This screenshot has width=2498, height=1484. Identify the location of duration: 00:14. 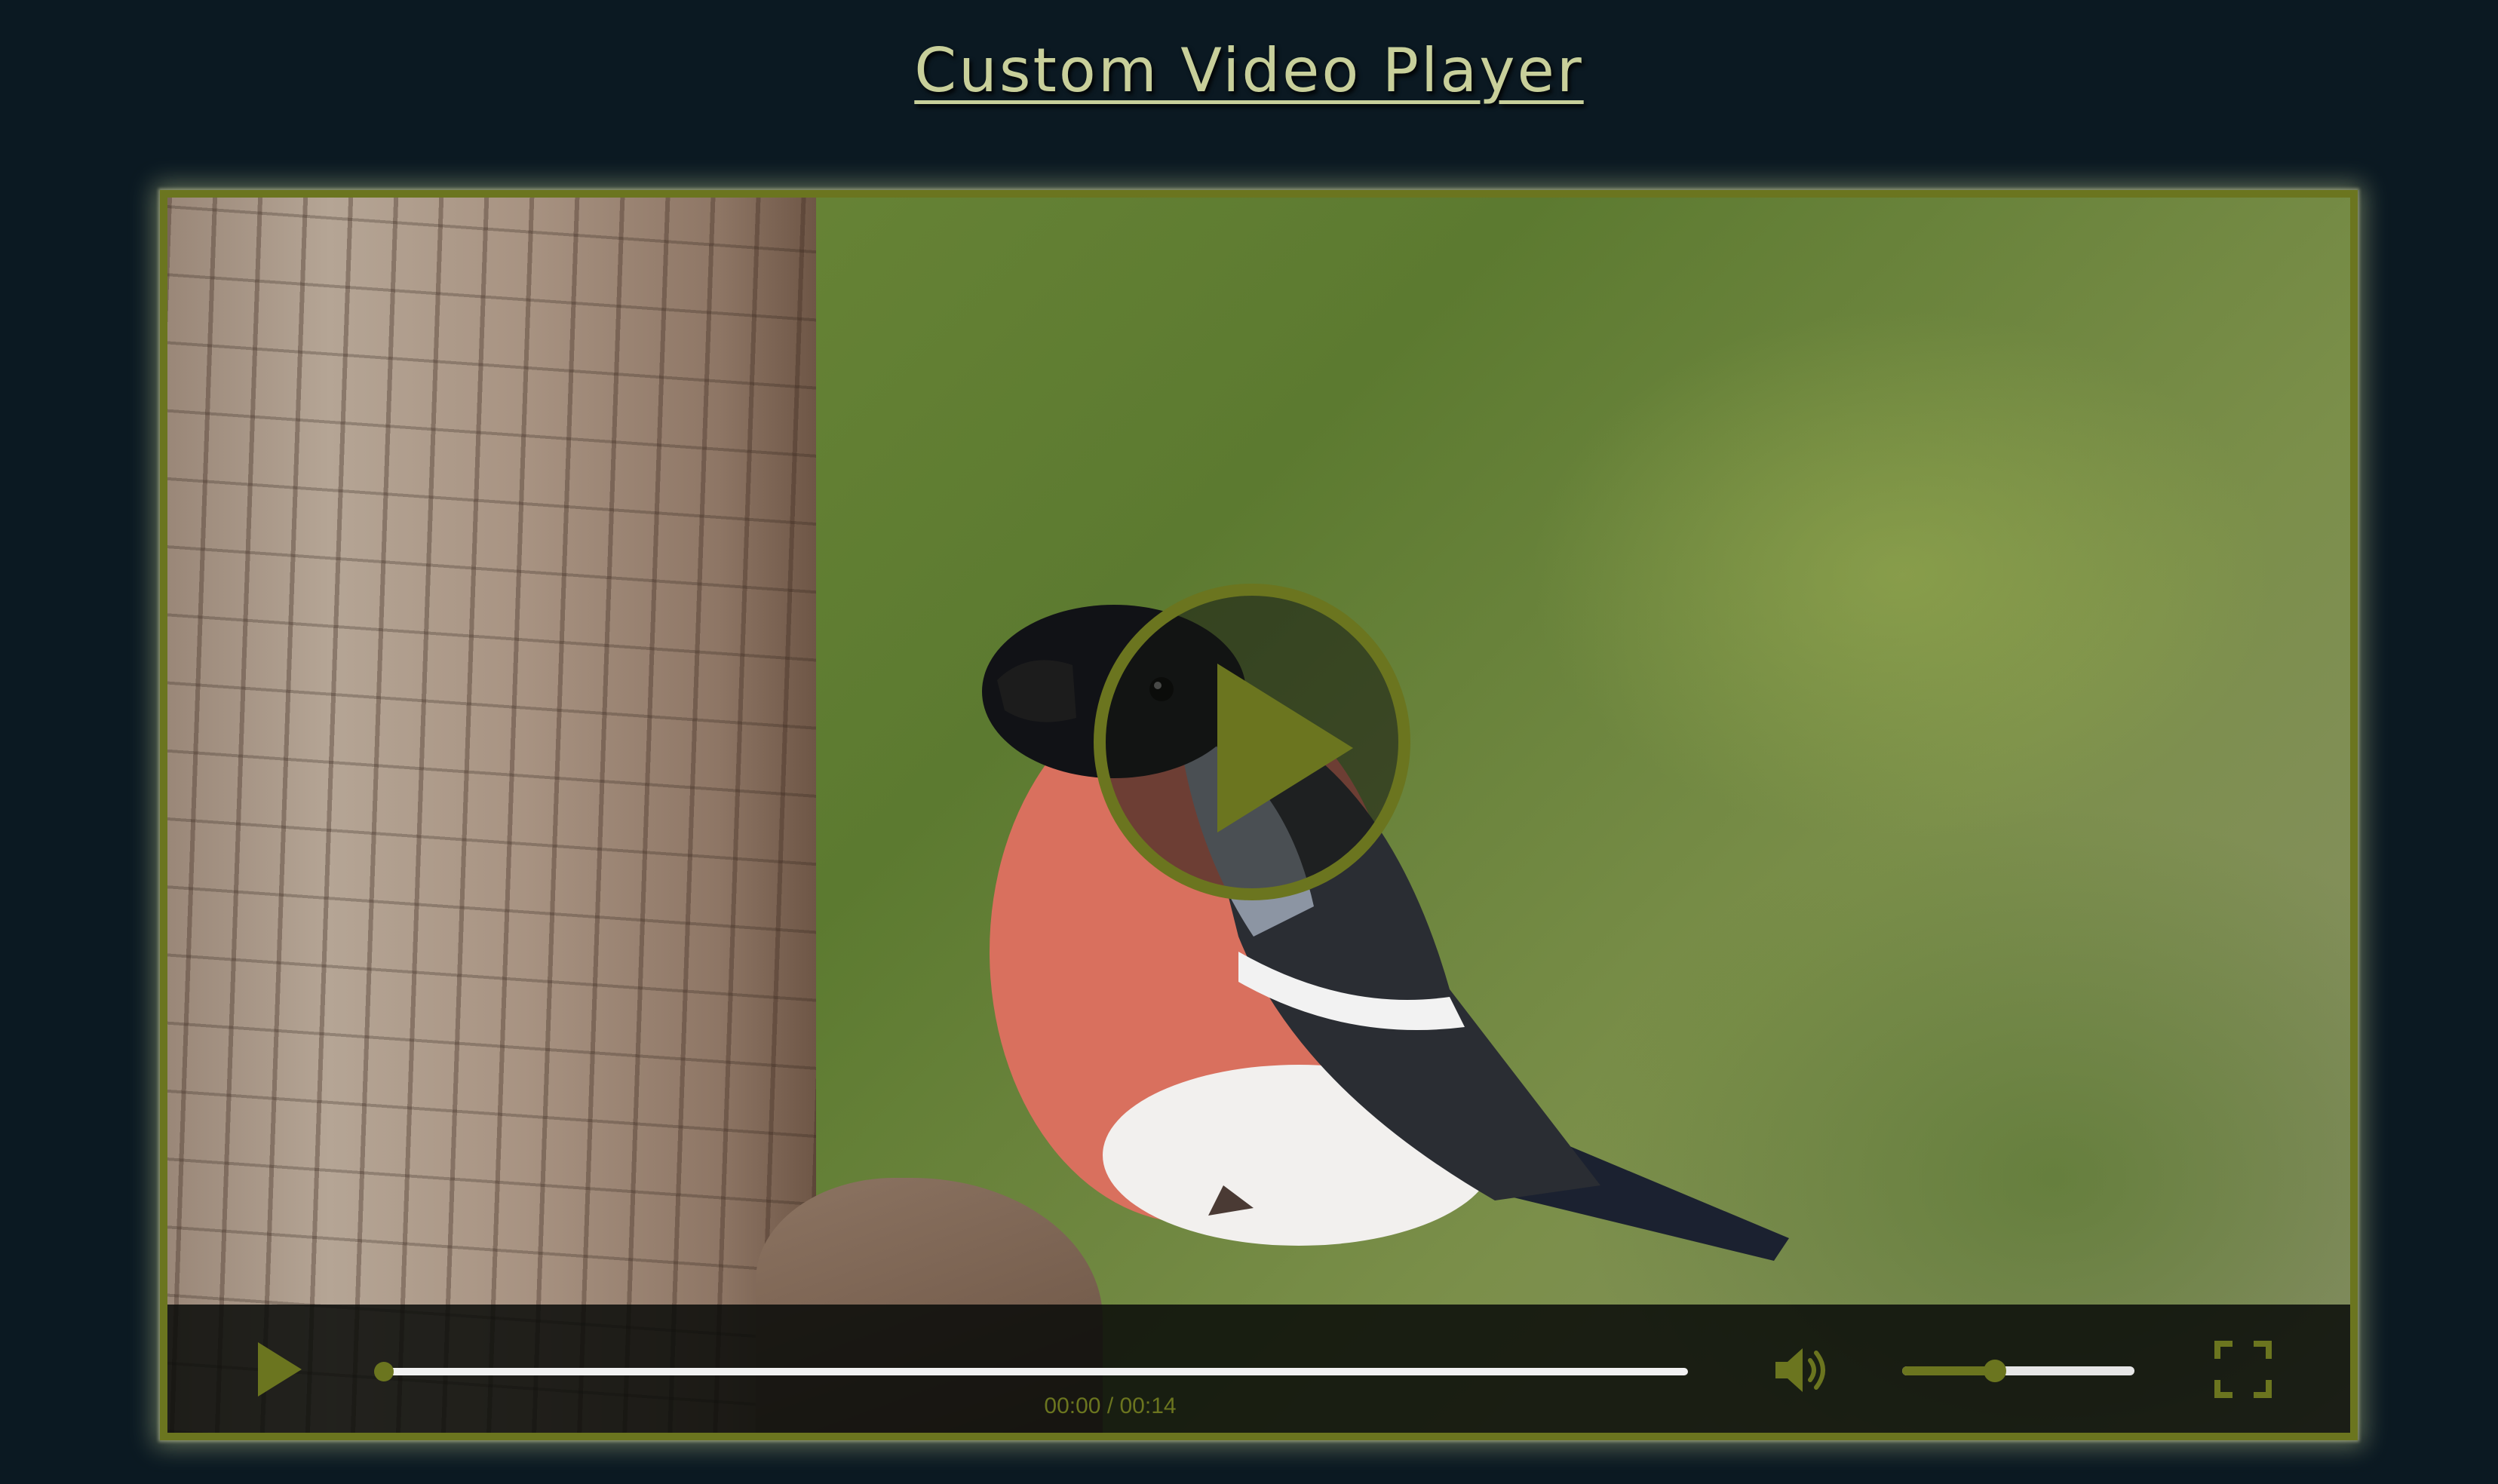
(1148, 1406).